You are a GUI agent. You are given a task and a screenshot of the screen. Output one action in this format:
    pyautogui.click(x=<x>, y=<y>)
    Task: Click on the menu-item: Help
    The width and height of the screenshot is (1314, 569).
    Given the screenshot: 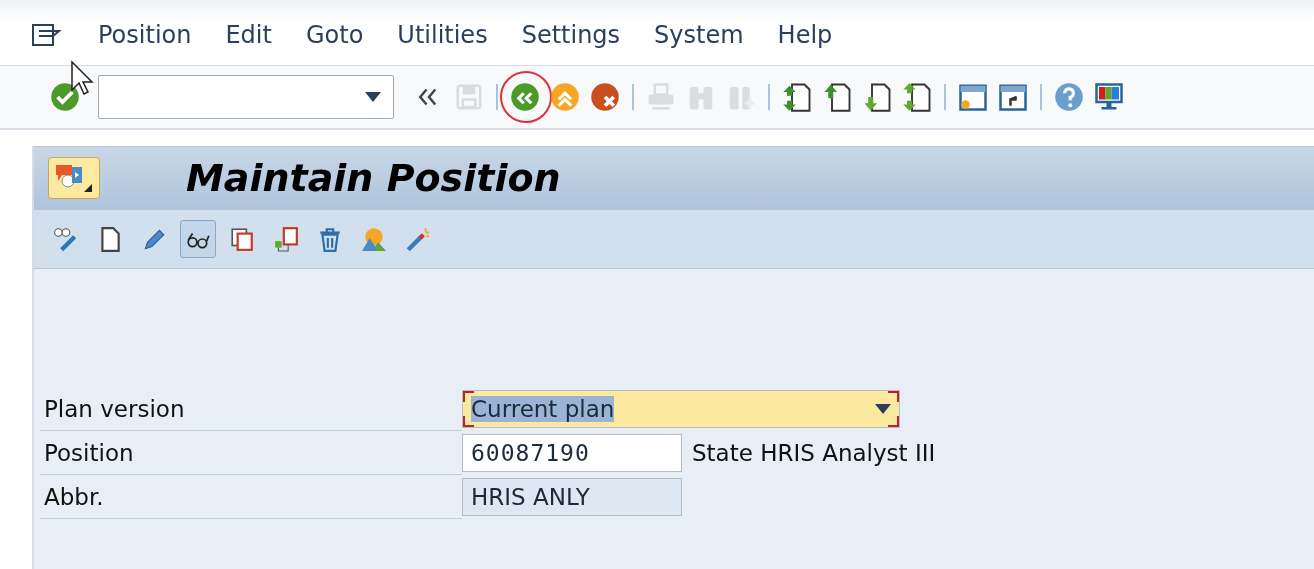 What is the action you would take?
    pyautogui.click(x=805, y=34)
    